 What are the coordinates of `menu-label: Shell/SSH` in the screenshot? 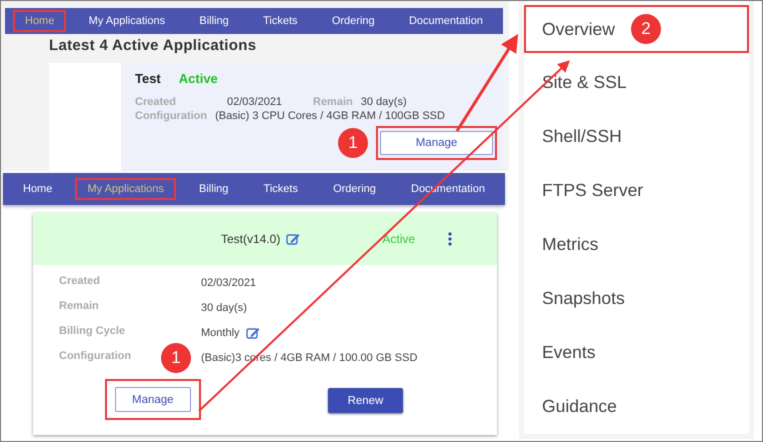 It's located at (582, 136).